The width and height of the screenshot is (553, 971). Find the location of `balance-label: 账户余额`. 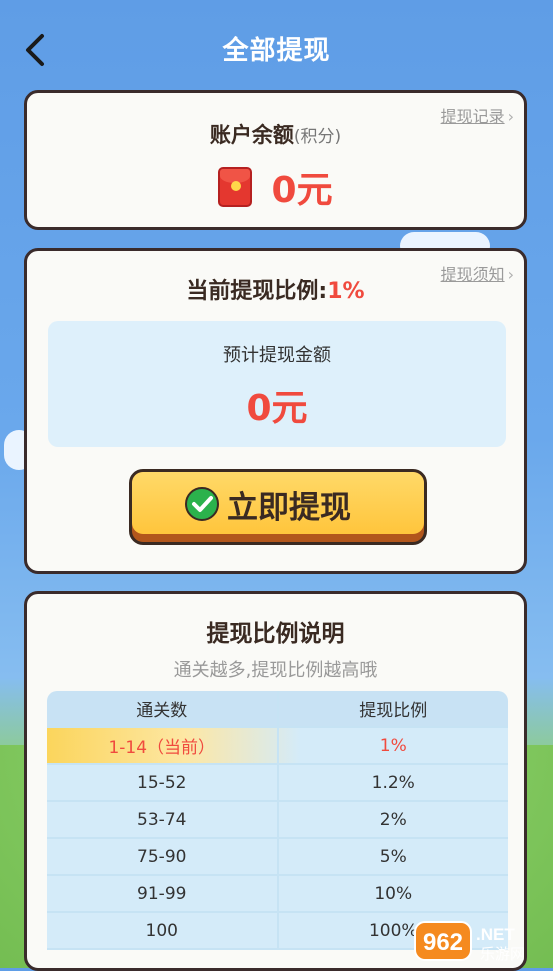

balance-label: 账户余额 is located at coordinates (251, 135).